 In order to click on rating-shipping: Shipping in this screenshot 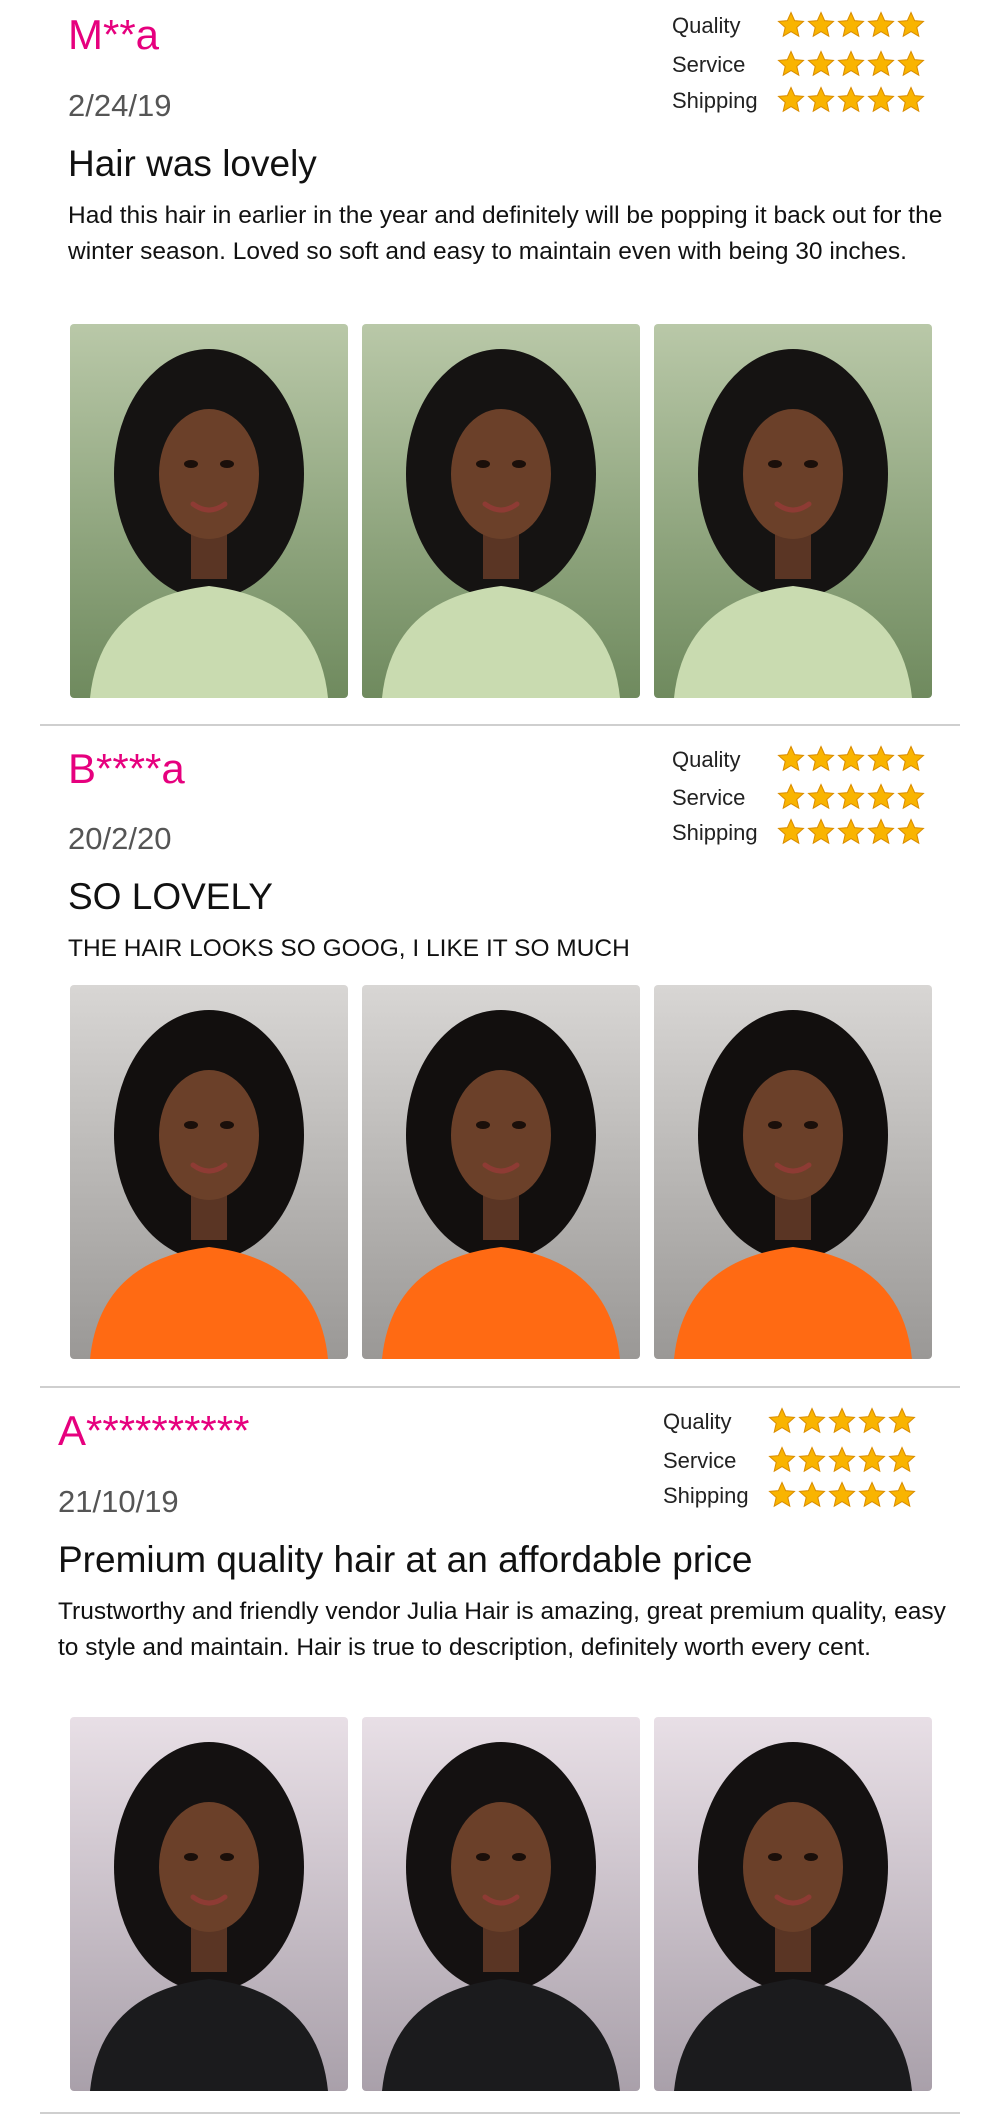, I will do `click(812, 101)`.